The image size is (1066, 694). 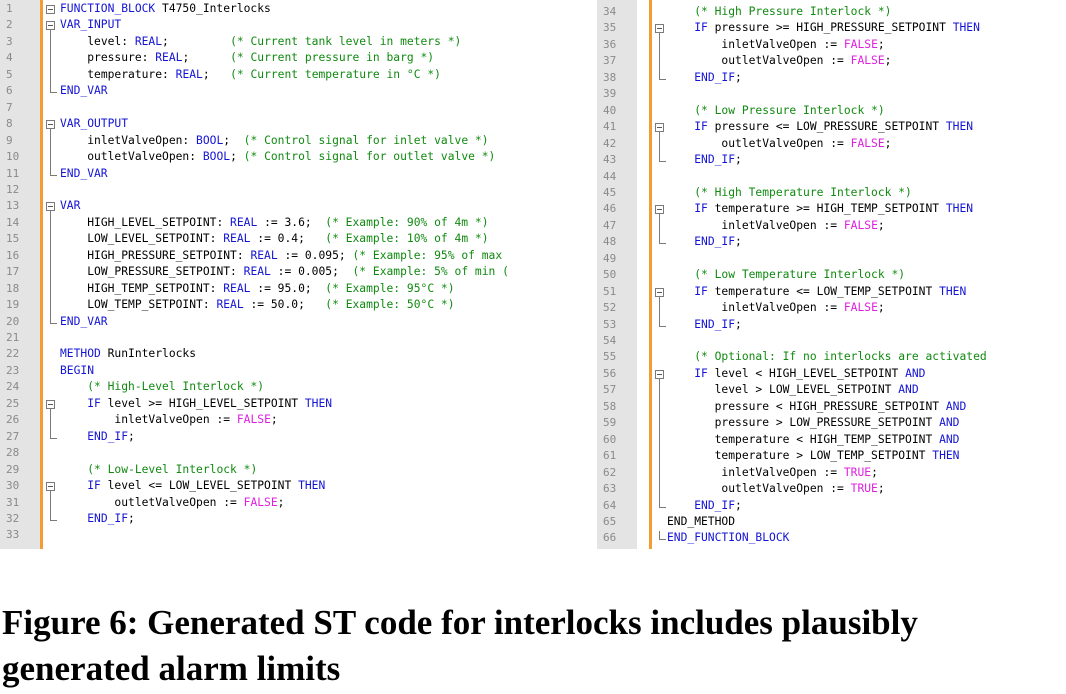 What do you see at coordinates (786, 61) in the screenshot?
I see `text-token: outletValveOpen :=` at bounding box center [786, 61].